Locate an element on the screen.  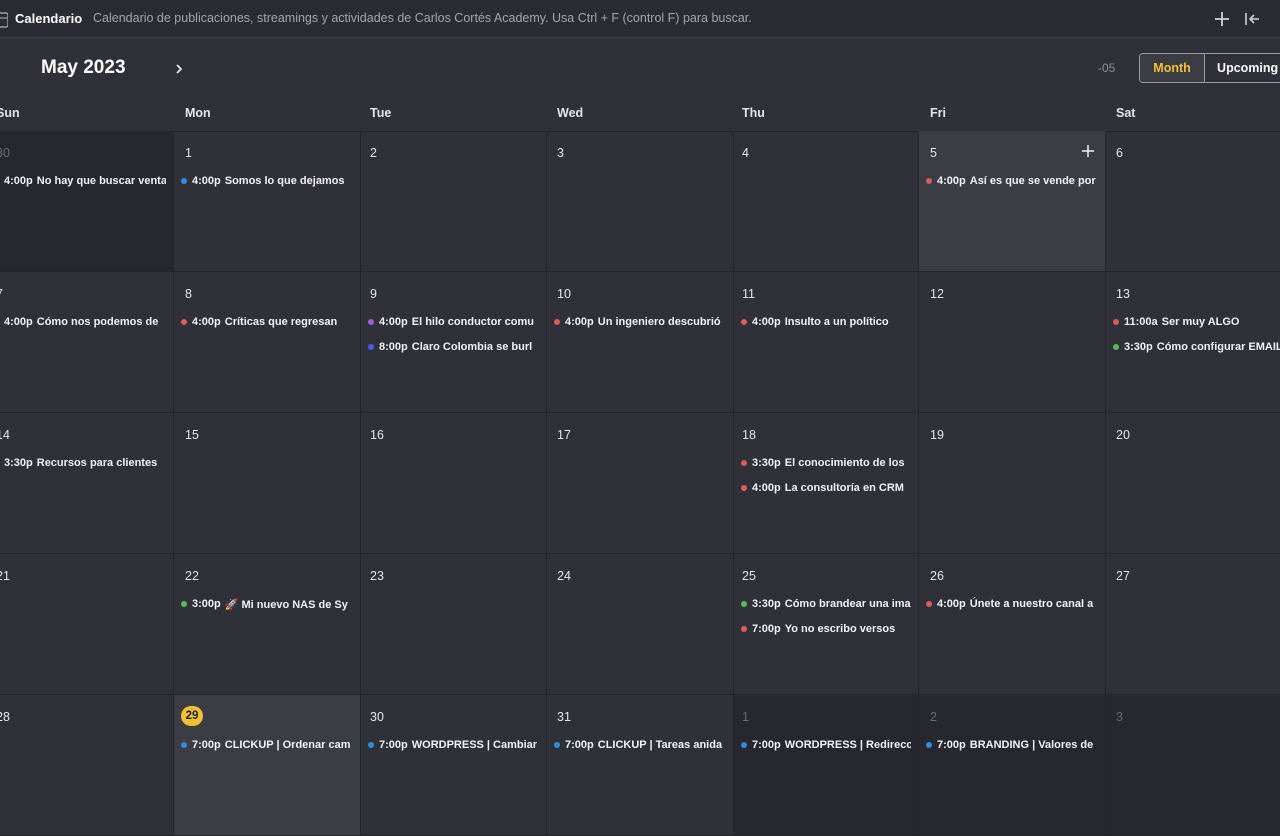
day-cell: 12 is located at coordinates (1012, 342).